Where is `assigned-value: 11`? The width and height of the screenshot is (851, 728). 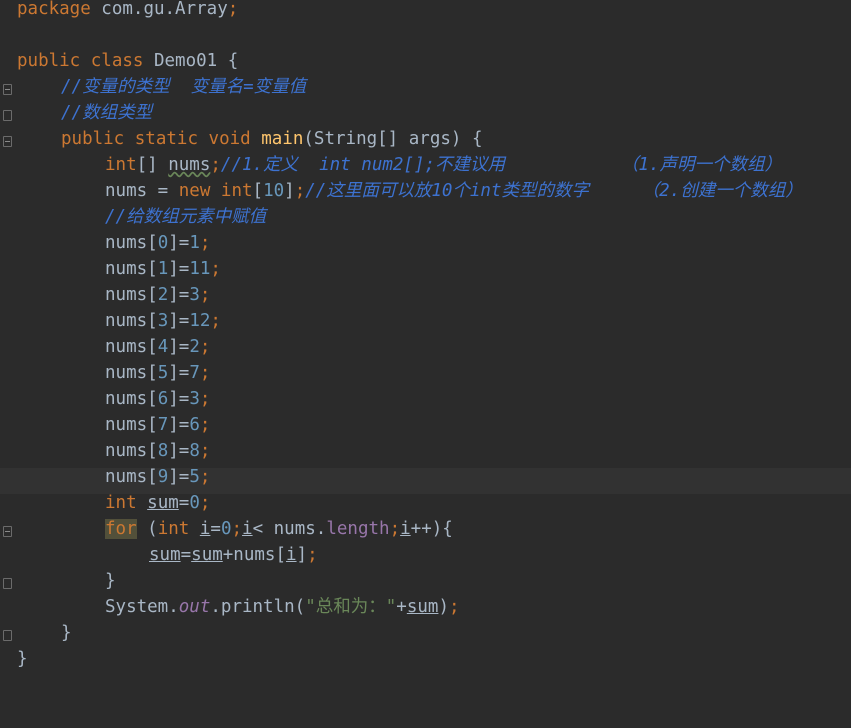
assigned-value: 11 is located at coordinates (200, 269).